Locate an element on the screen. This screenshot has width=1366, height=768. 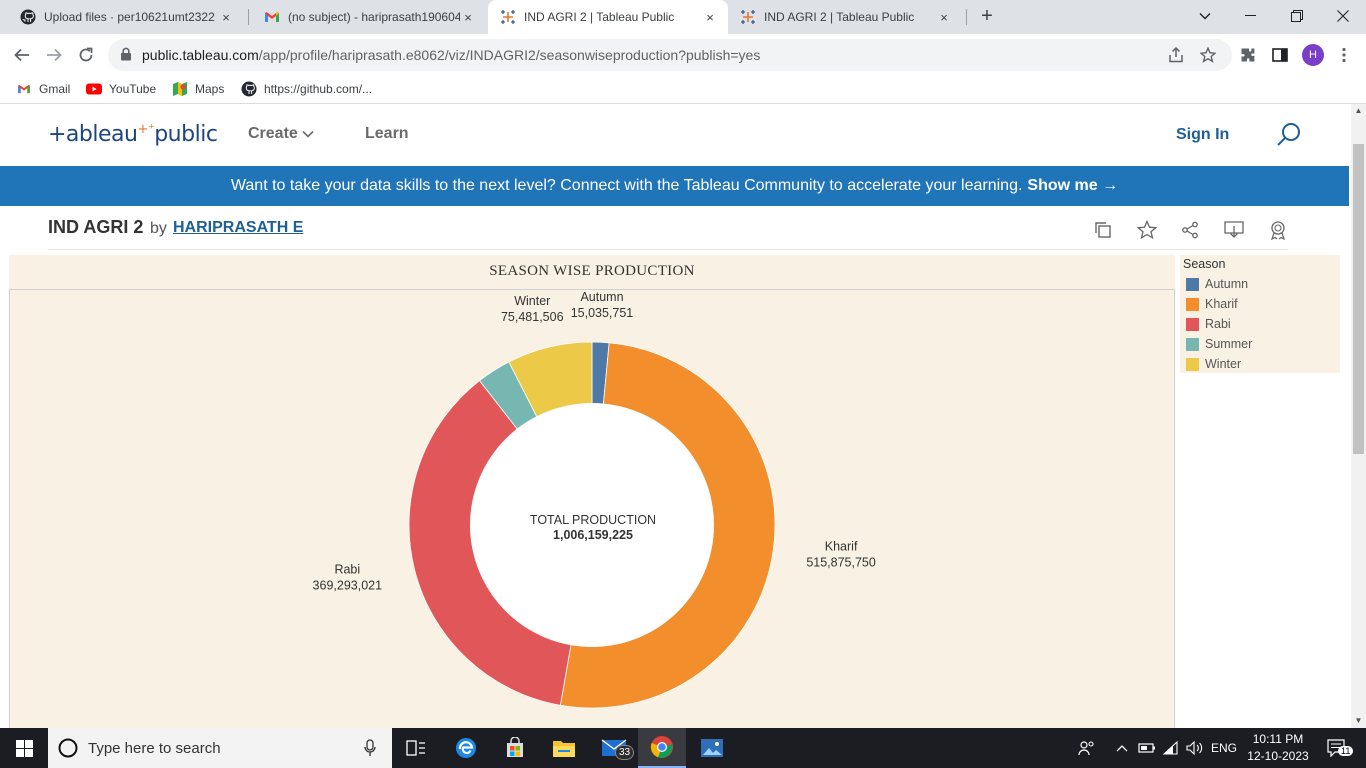
slice-value-rabi: 369,293,021 is located at coordinates (348, 585).